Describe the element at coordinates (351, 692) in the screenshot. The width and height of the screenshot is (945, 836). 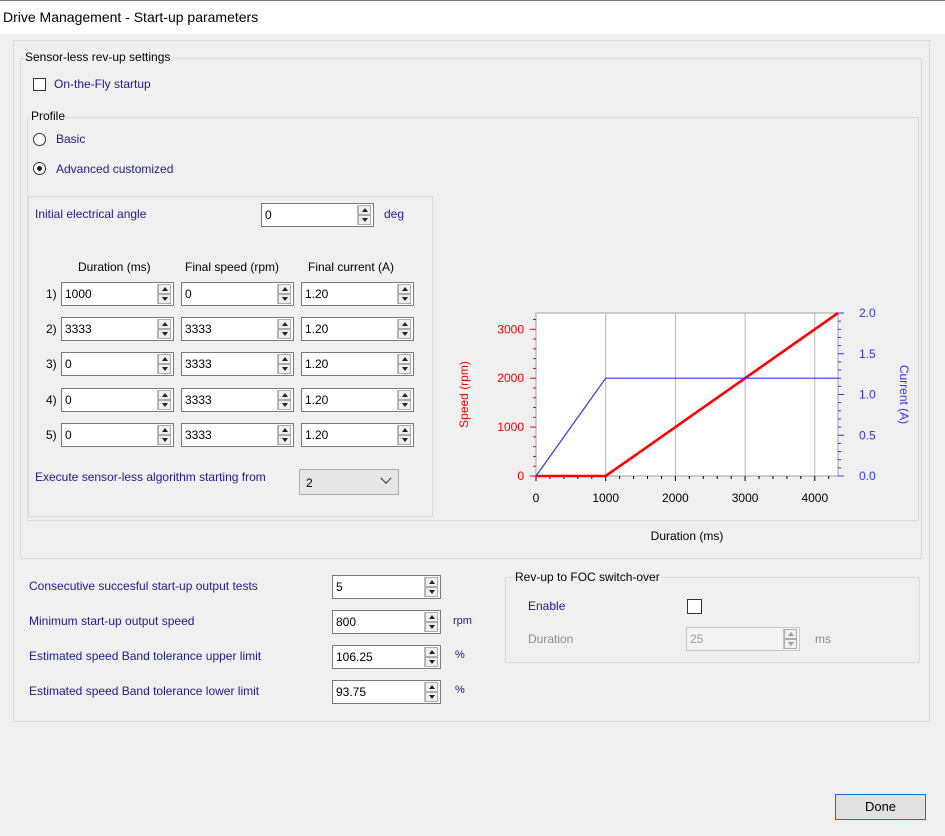
I see `lower-limit-value: 93.75` at that location.